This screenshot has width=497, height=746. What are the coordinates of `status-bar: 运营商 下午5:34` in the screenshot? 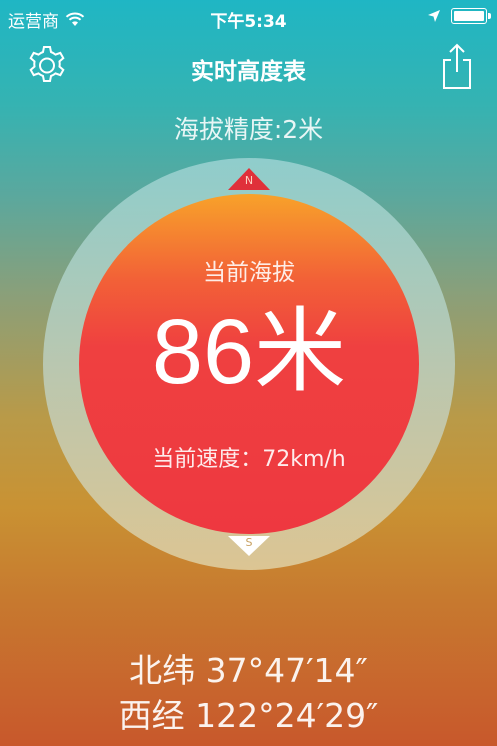 It's located at (248, 17).